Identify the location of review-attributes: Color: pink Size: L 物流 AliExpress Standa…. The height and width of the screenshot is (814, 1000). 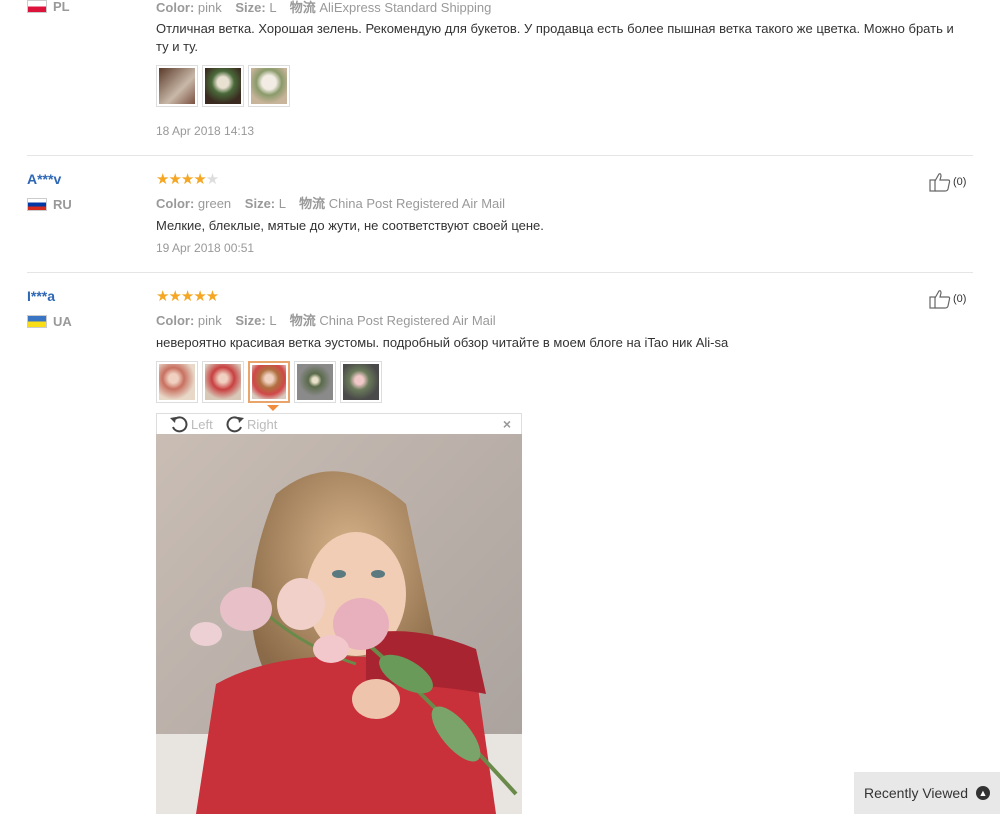
(324, 7).